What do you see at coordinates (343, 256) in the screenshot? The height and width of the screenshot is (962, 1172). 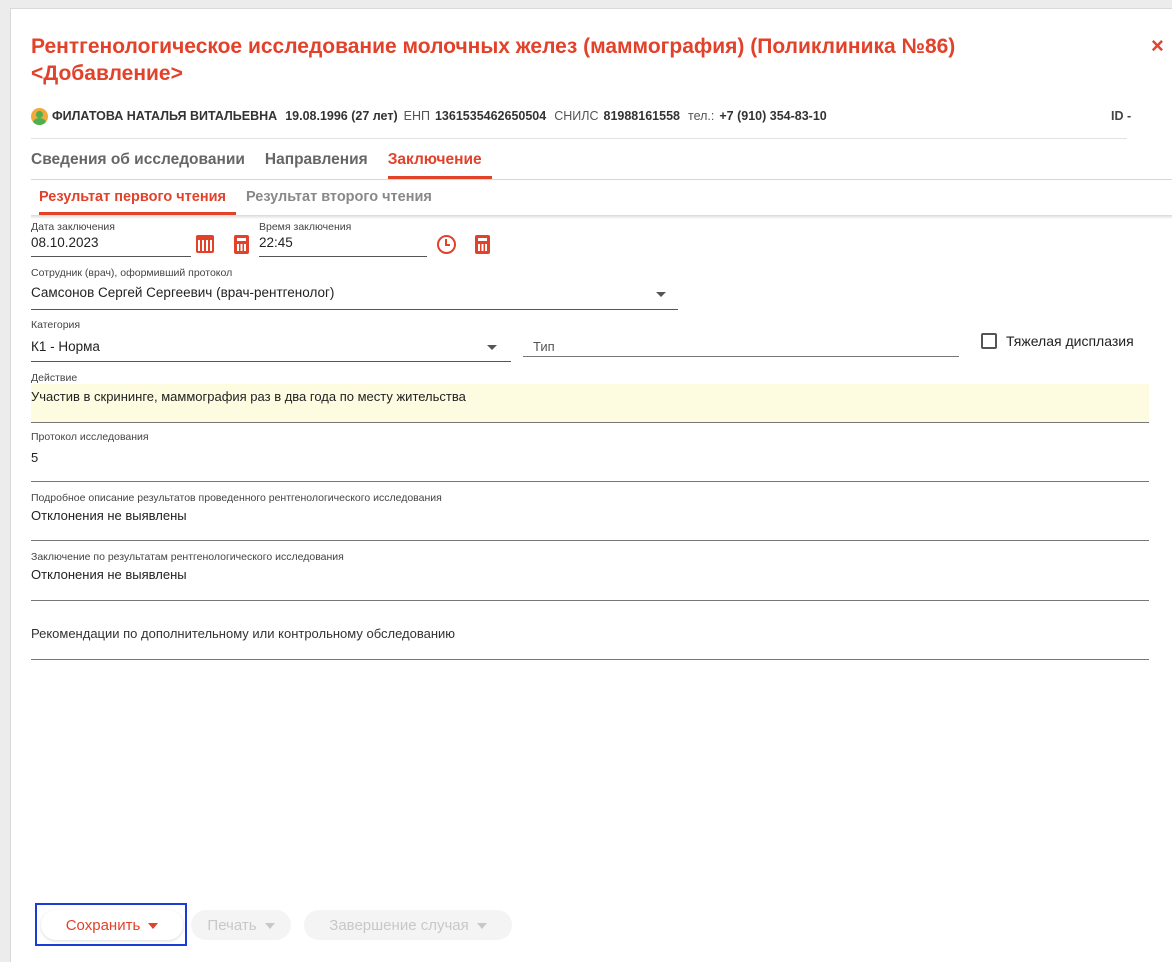 I see `time-underline` at bounding box center [343, 256].